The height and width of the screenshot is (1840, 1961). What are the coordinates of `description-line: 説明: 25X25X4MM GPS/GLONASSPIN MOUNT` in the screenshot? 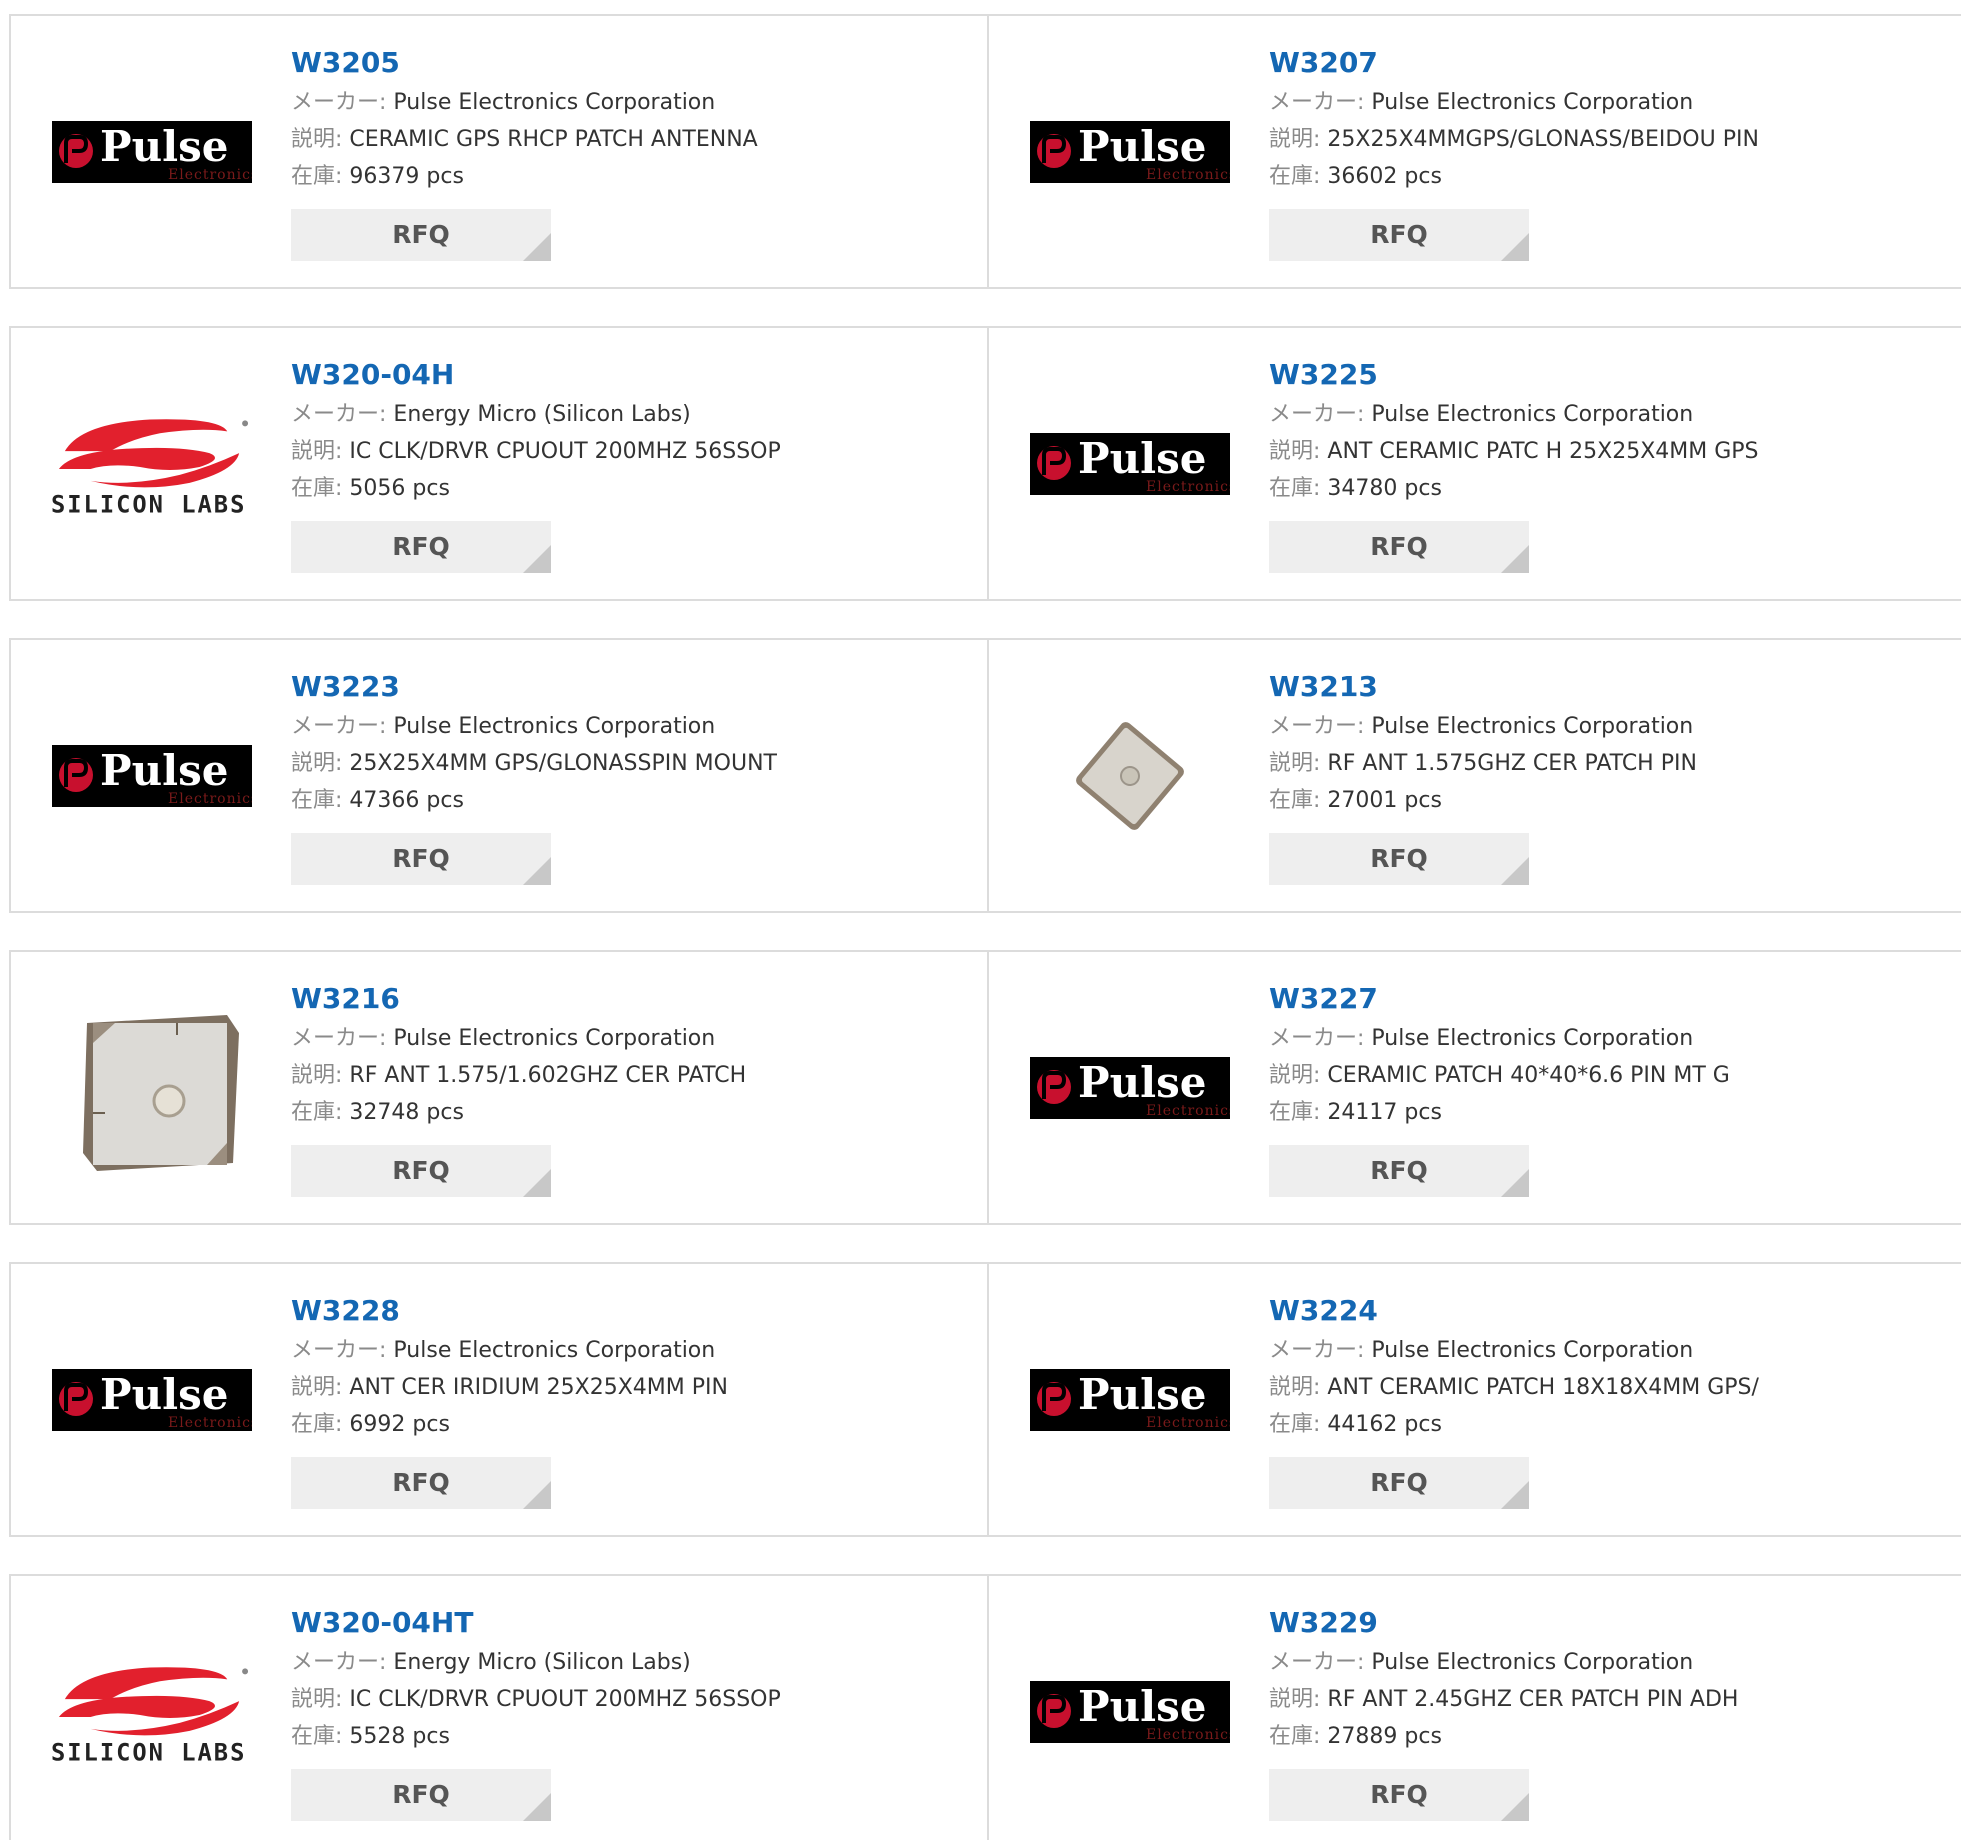 It's located at (534, 763).